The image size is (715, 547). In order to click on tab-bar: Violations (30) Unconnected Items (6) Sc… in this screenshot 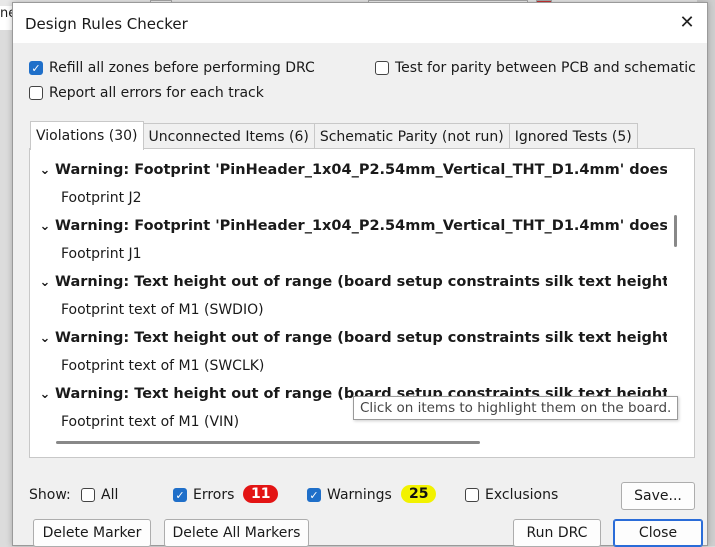, I will do `click(334, 135)`.